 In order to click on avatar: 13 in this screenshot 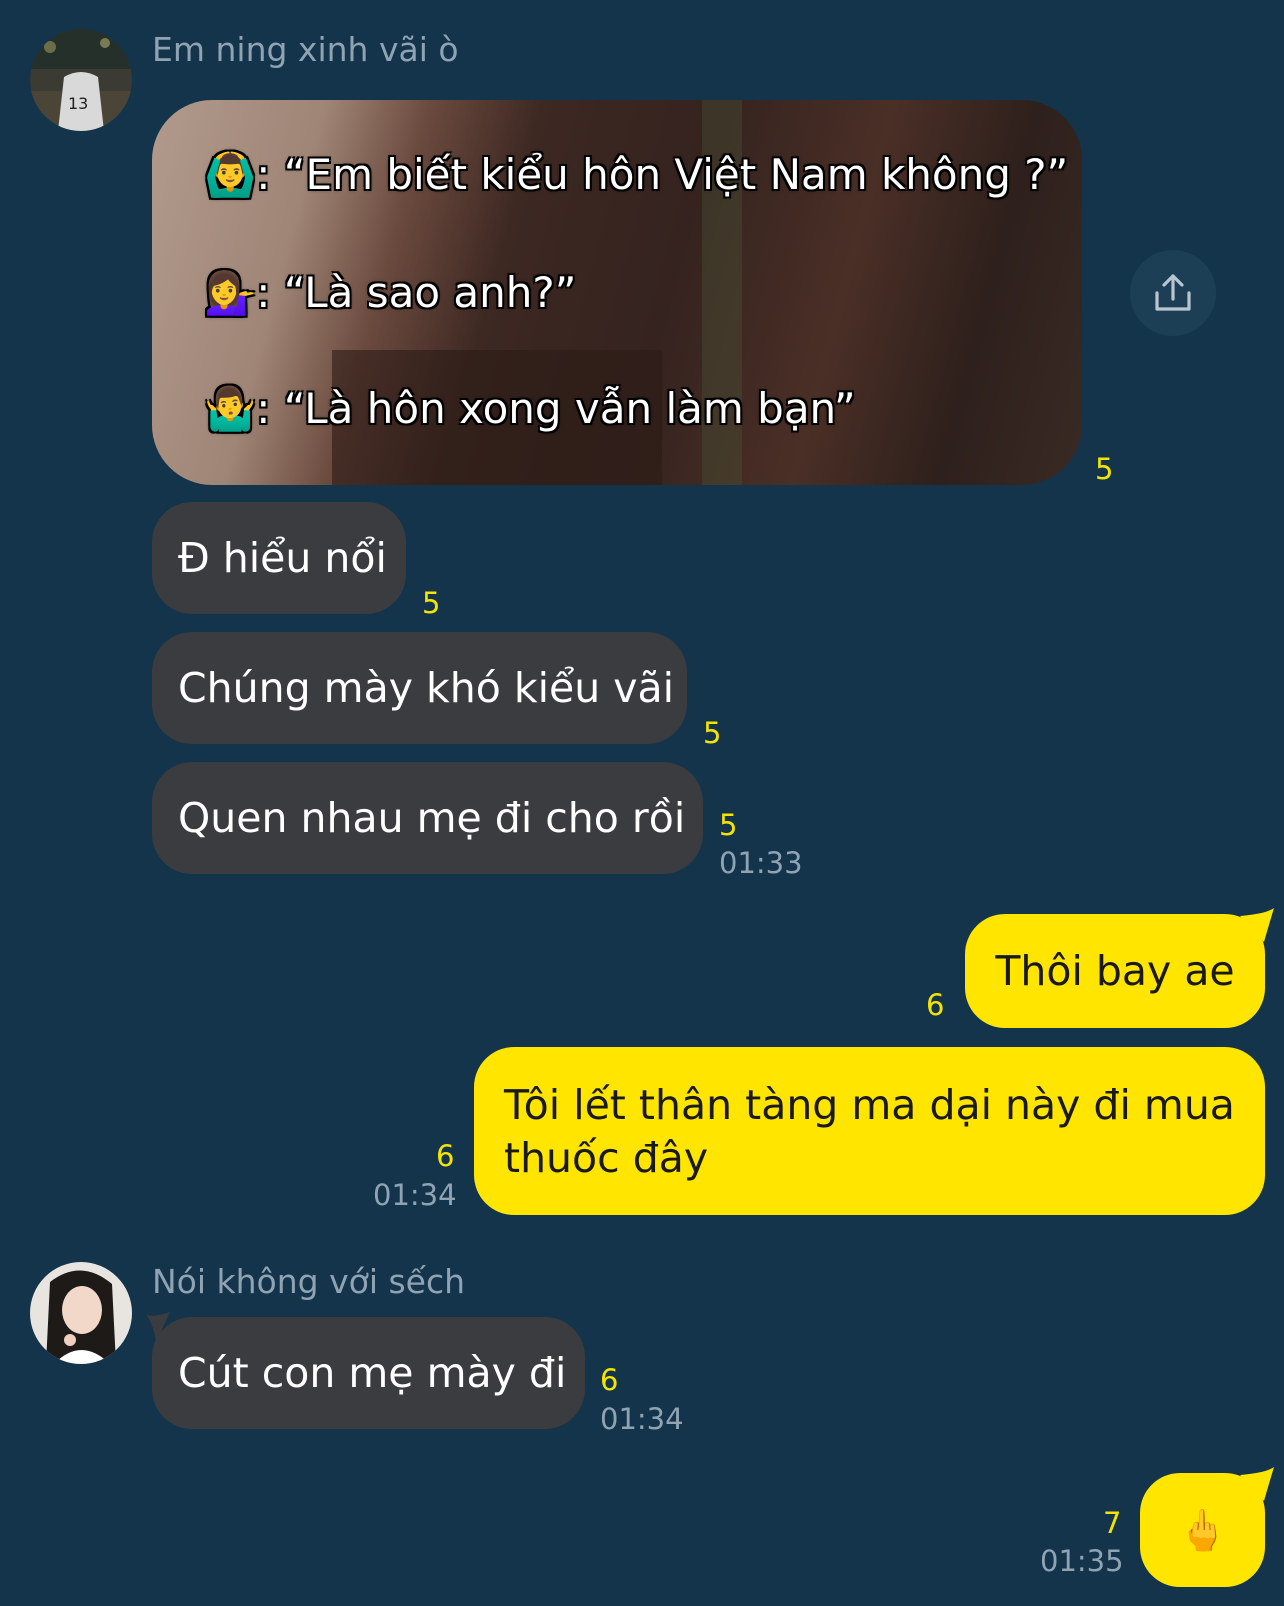, I will do `click(81, 80)`.